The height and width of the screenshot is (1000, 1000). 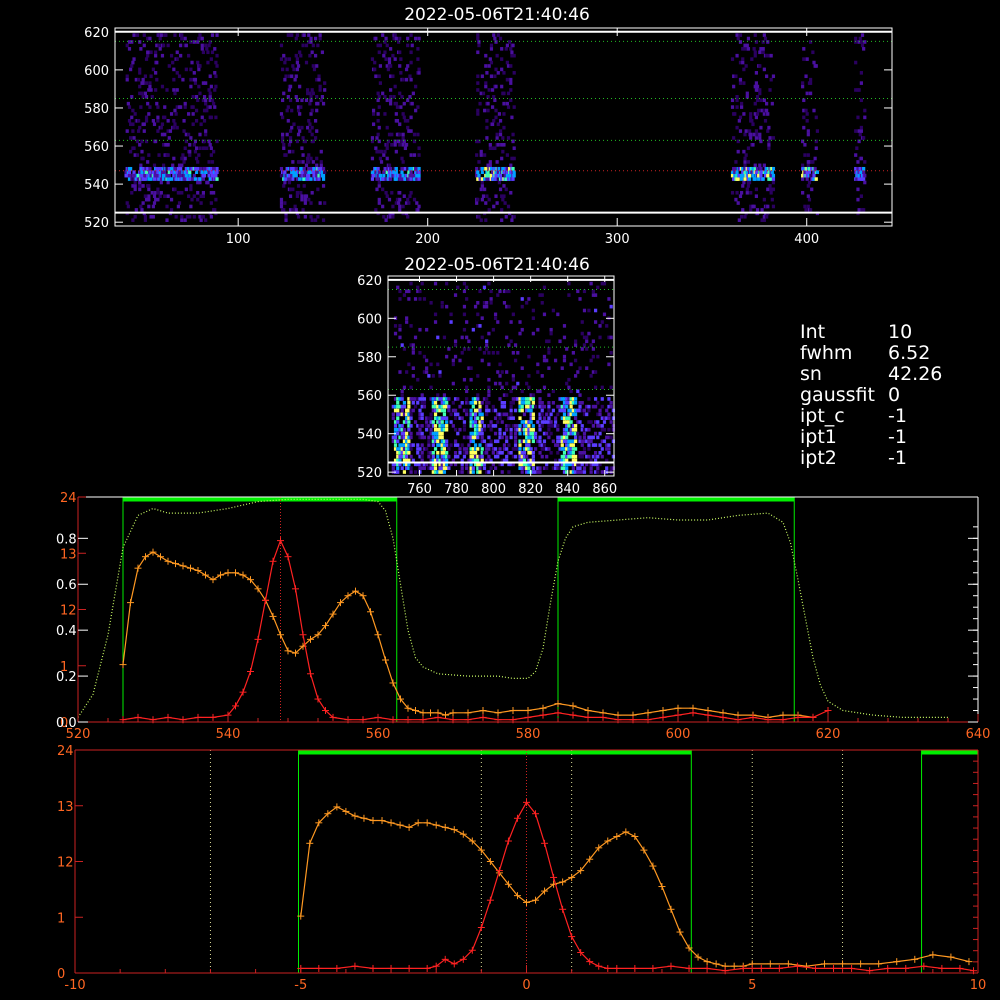 I want to click on param-int-value: 10, so click(x=900, y=332).